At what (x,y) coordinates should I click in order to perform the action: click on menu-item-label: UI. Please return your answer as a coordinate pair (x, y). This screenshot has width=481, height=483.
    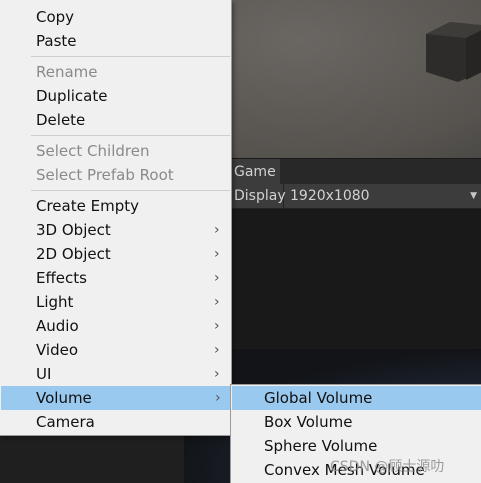
    Looking at the image, I should click on (44, 374).